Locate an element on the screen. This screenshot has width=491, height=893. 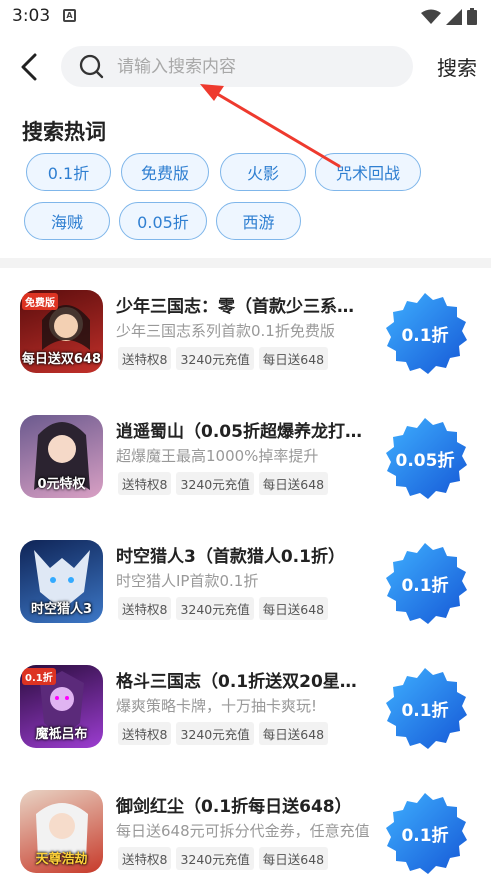
search-box is located at coordinates (237, 66).